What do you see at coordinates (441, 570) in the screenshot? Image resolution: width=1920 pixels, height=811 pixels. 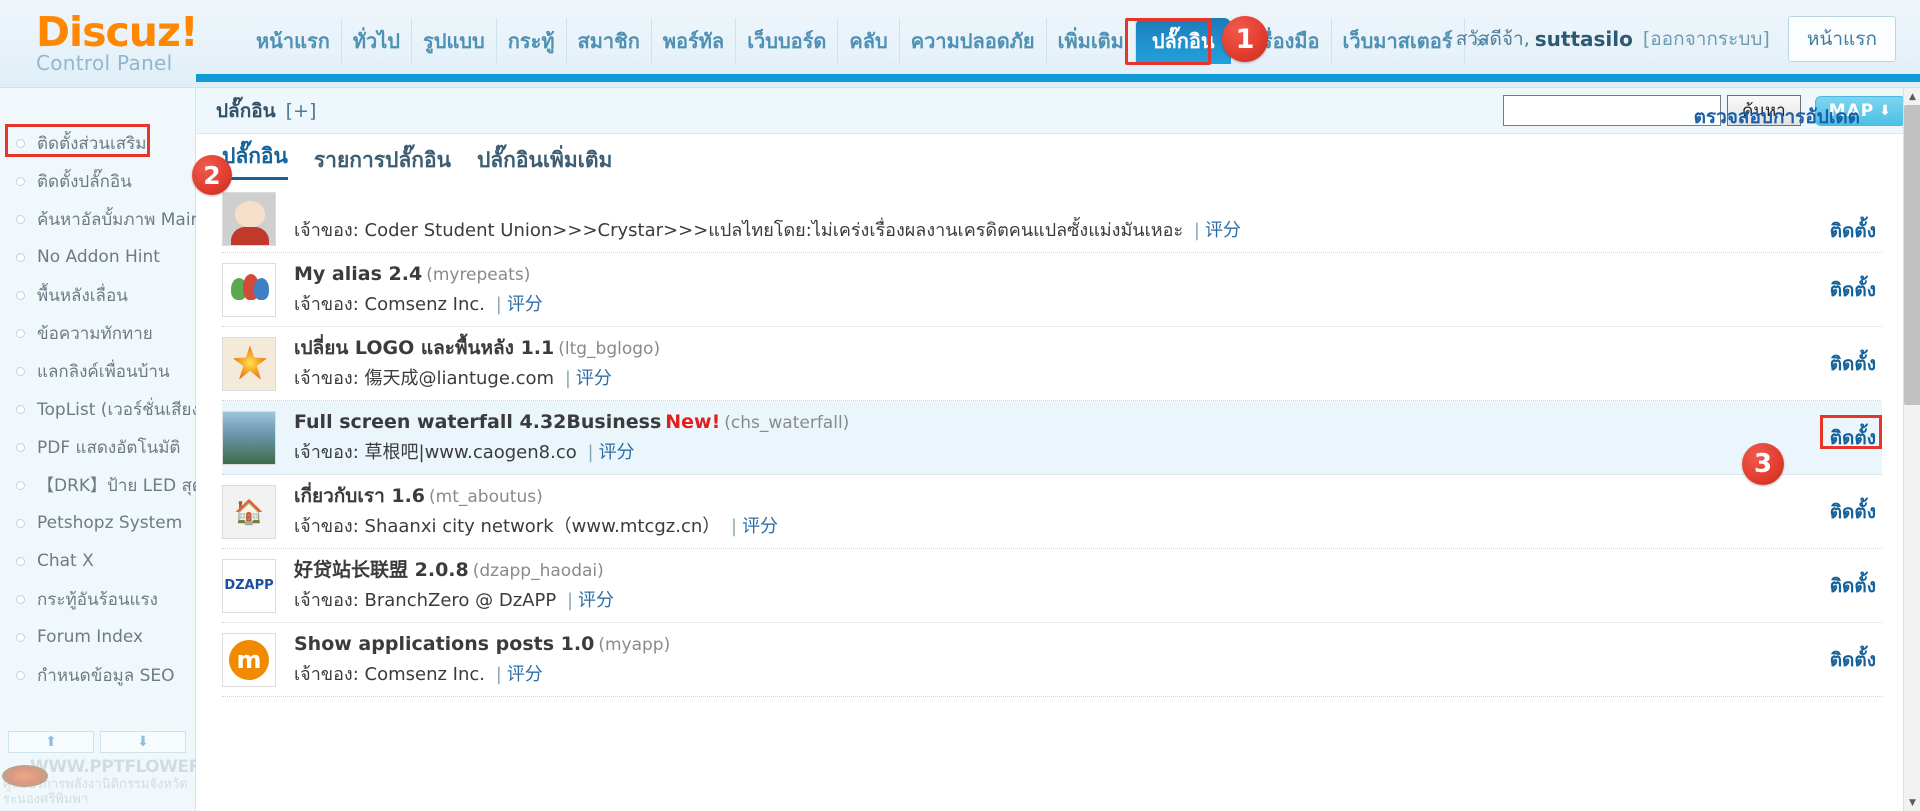 I see `plugin-version: 2.0.8` at bounding box center [441, 570].